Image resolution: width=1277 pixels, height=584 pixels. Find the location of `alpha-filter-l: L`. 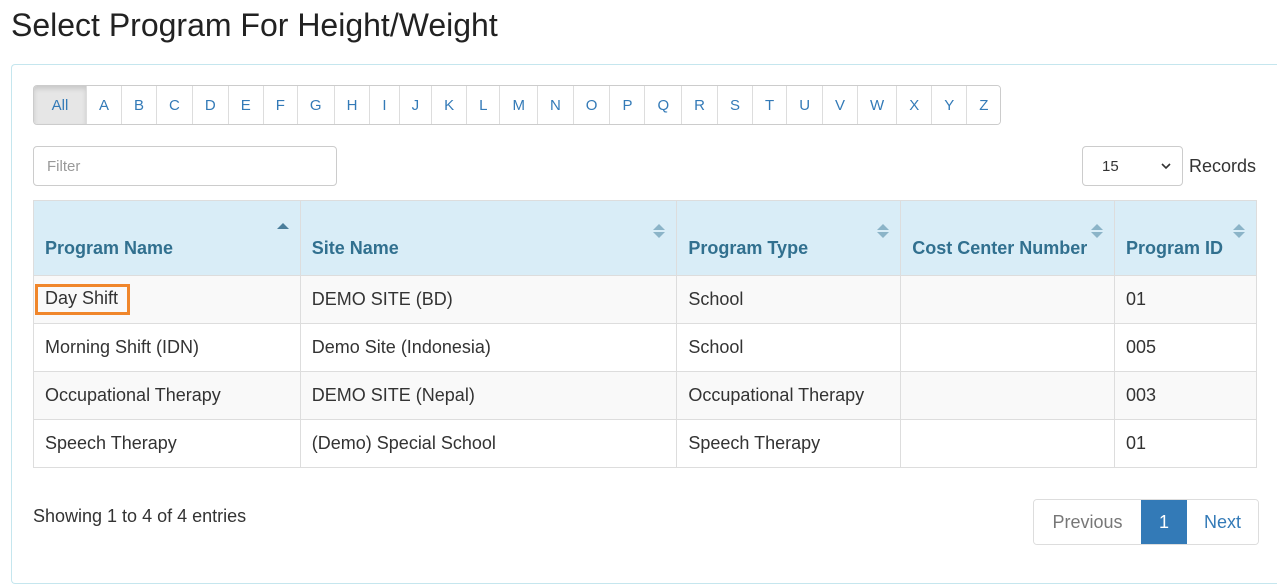

alpha-filter-l: L is located at coordinates (483, 105).